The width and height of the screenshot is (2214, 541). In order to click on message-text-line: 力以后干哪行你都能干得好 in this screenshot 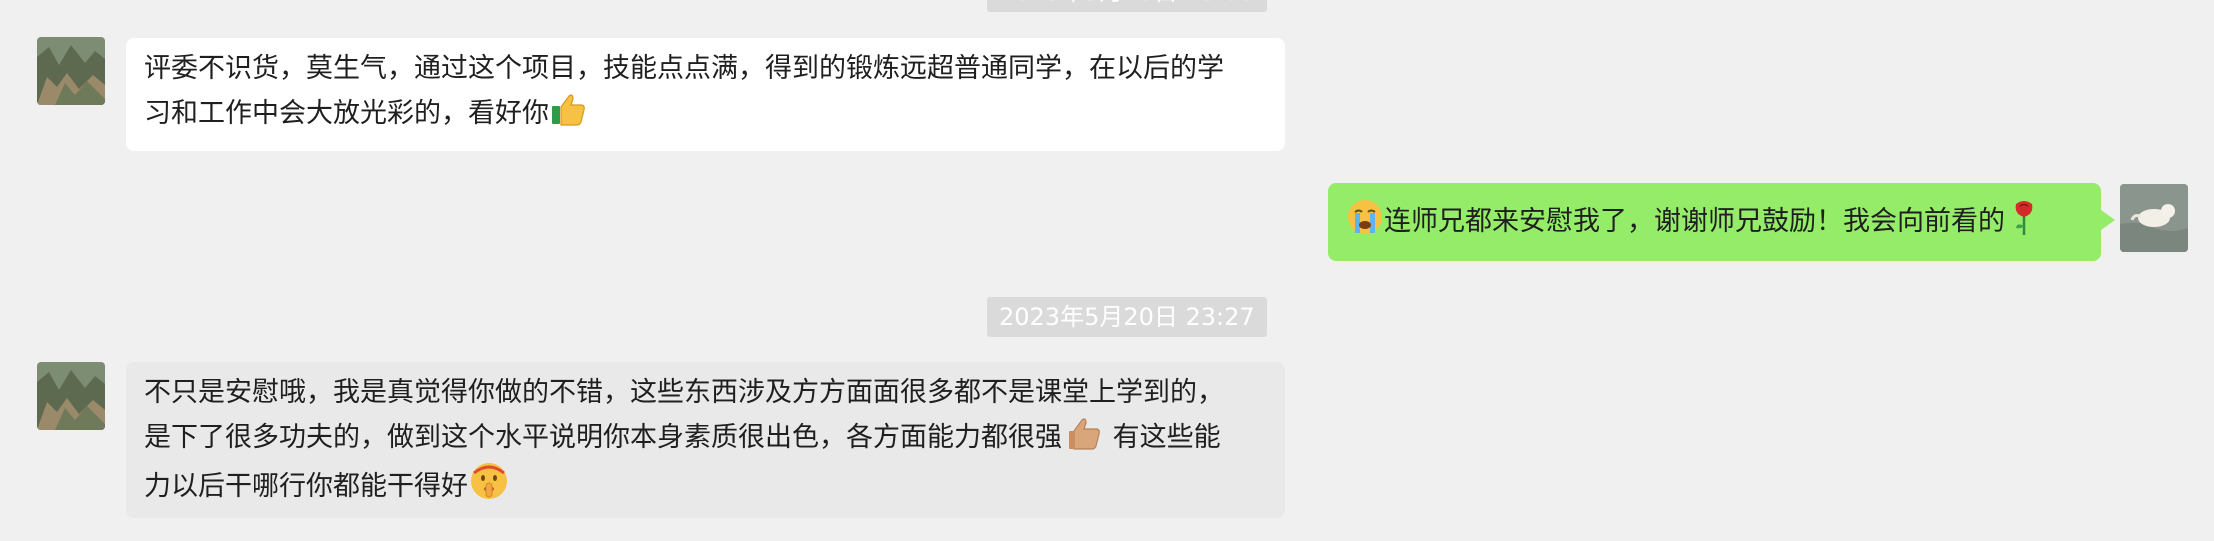, I will do `click(705, 483)`.